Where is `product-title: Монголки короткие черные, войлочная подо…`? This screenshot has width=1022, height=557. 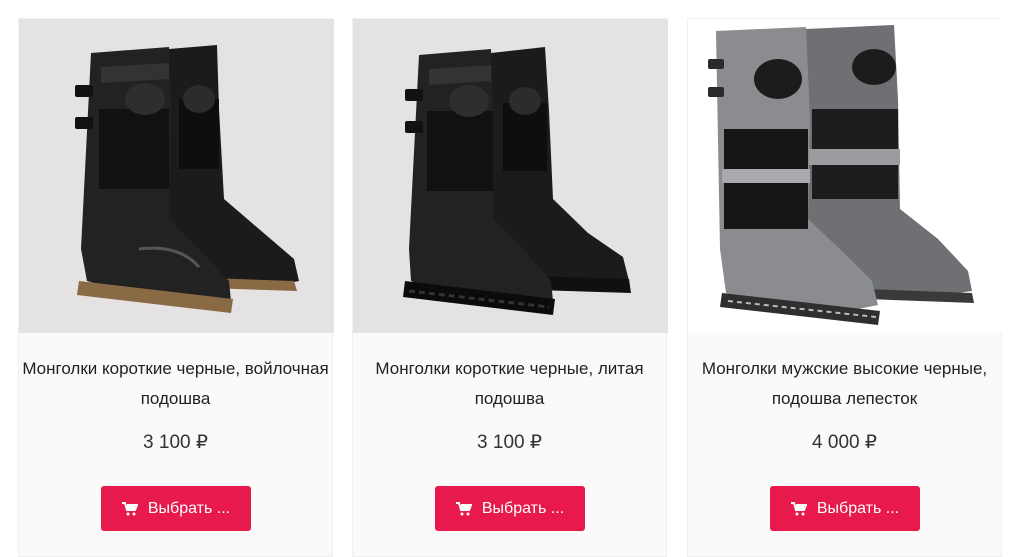
product-title: Монголки короткие черные, войлочная подо… is located at coordinates (175, 384).